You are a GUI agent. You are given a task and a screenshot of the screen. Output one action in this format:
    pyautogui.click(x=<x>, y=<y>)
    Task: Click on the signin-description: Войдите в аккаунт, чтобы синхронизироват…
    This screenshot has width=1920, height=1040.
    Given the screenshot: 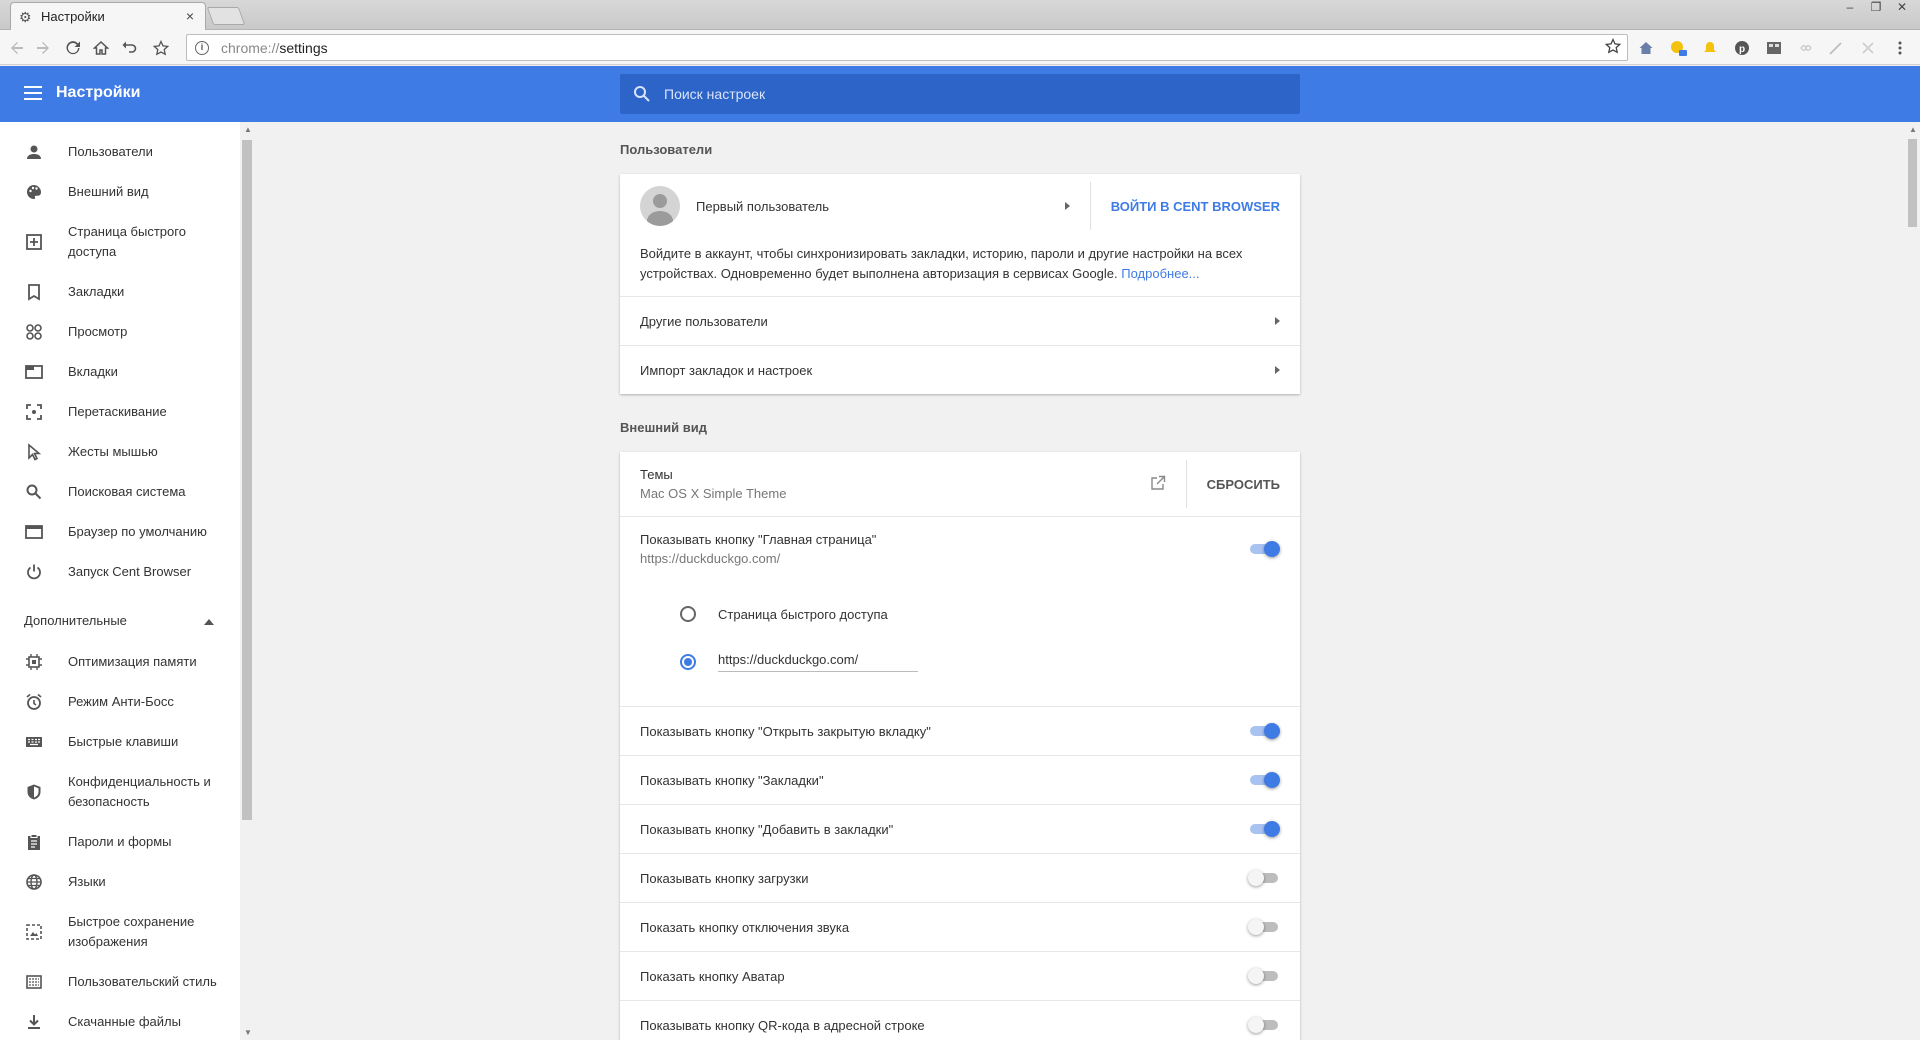 What is the action you would take?
    pyautogui.click(x=960, y=267)
    